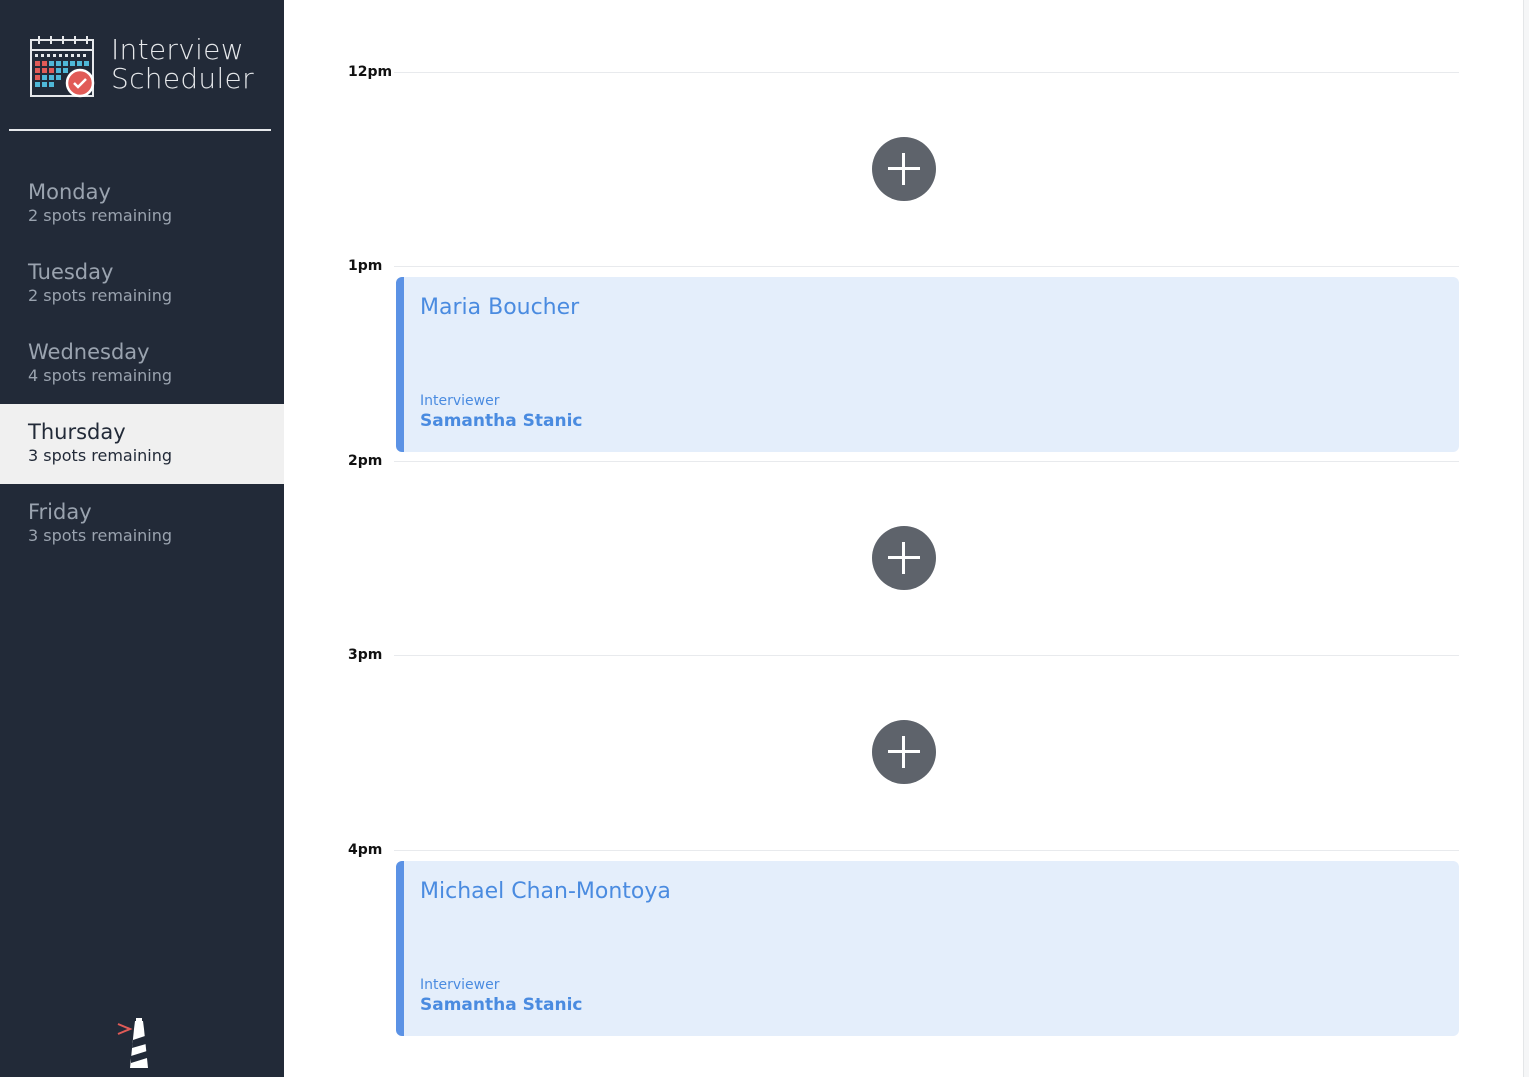  What do you see at coordinates (545, 891) in the screenshot?
I see `student-name: Michael Chan-Montoya` at bounding box center [545, 891].